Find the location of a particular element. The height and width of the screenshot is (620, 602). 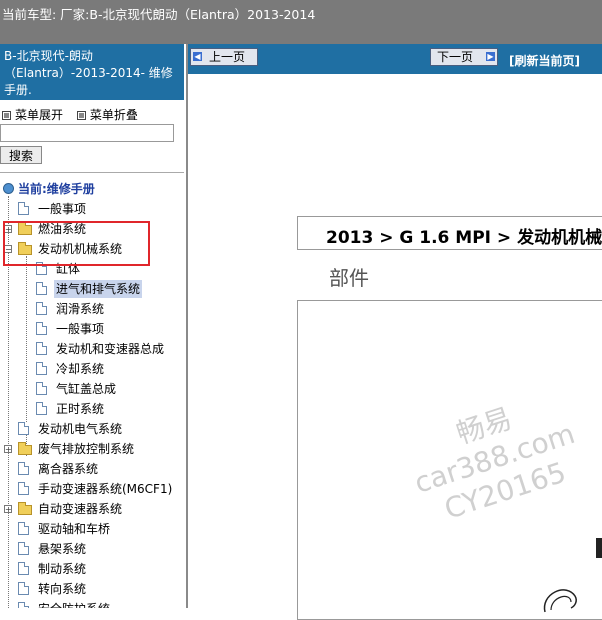

tree-item-label: 手动变速器系统(M6CF1) is located at coordinates (105, 489).